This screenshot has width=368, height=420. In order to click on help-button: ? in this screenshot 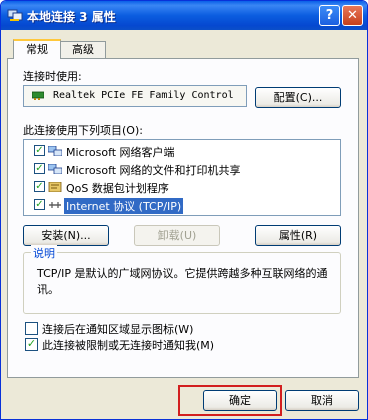, I will do `click(329, 15)`.